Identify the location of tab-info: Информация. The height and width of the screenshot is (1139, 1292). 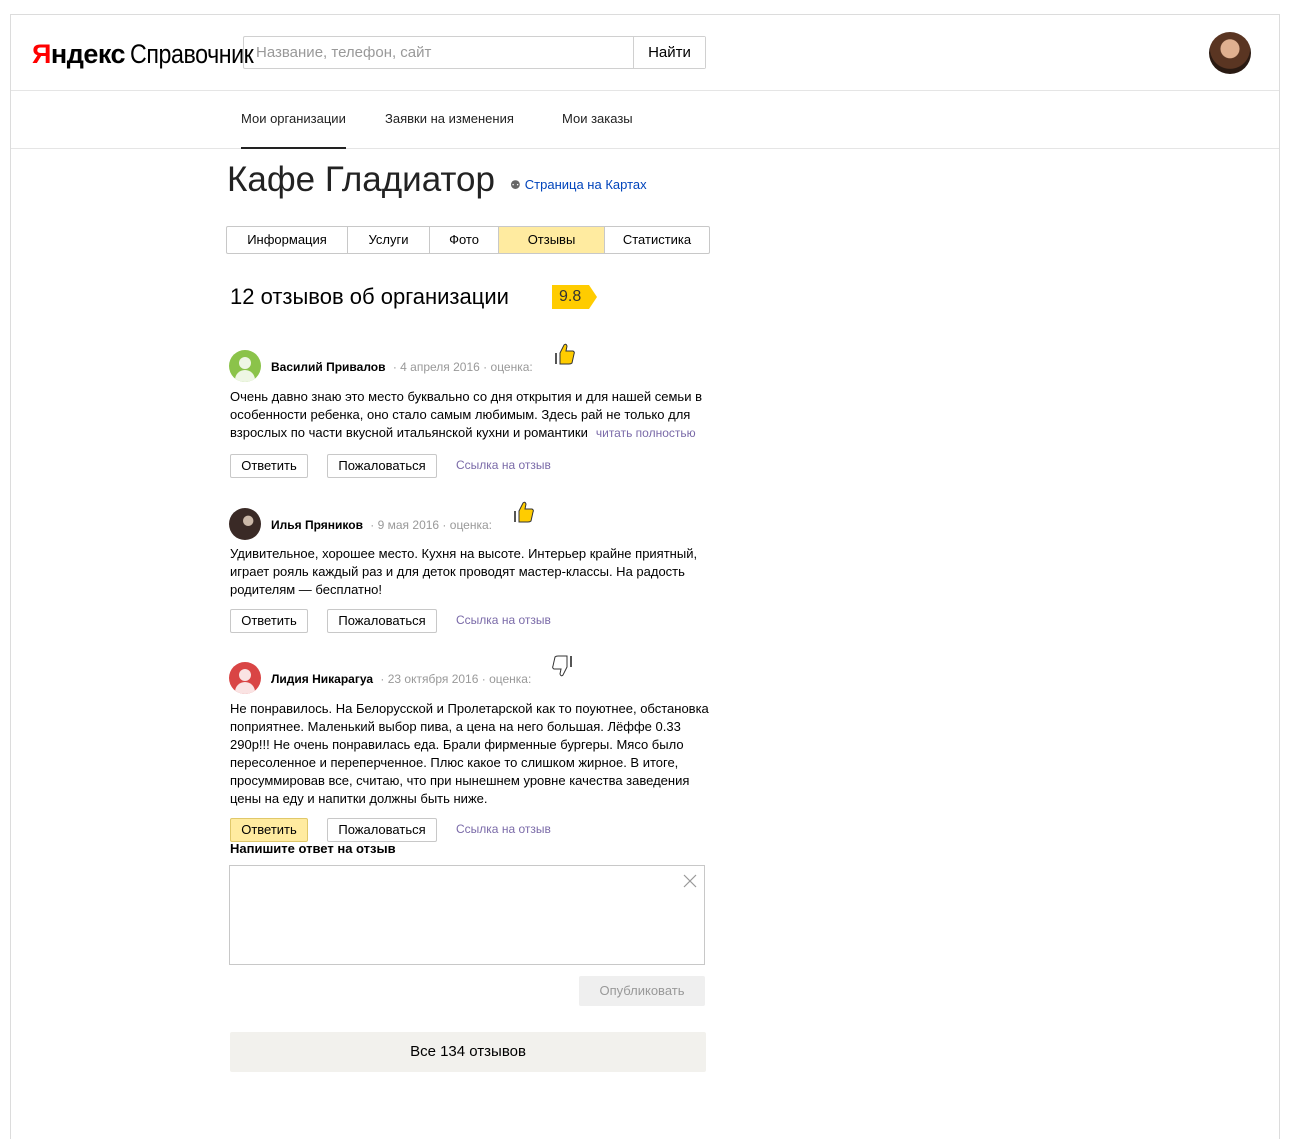
(287, 240).